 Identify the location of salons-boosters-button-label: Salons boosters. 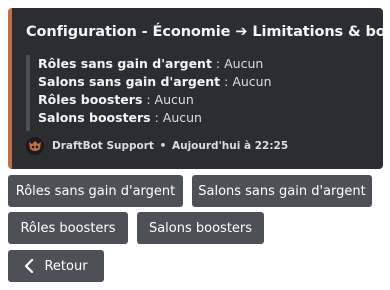
(200, 228).